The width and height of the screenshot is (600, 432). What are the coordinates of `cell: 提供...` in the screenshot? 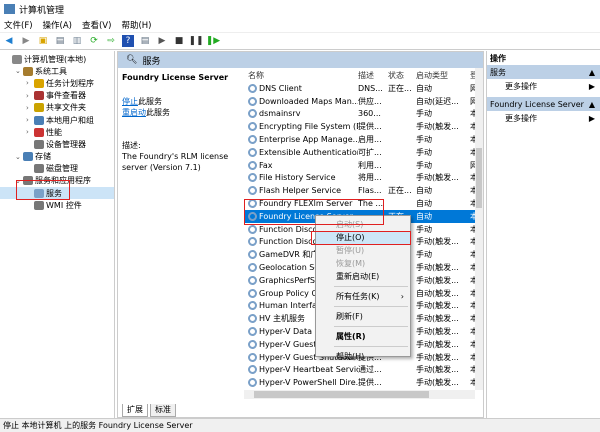 It's located at (370, 127).